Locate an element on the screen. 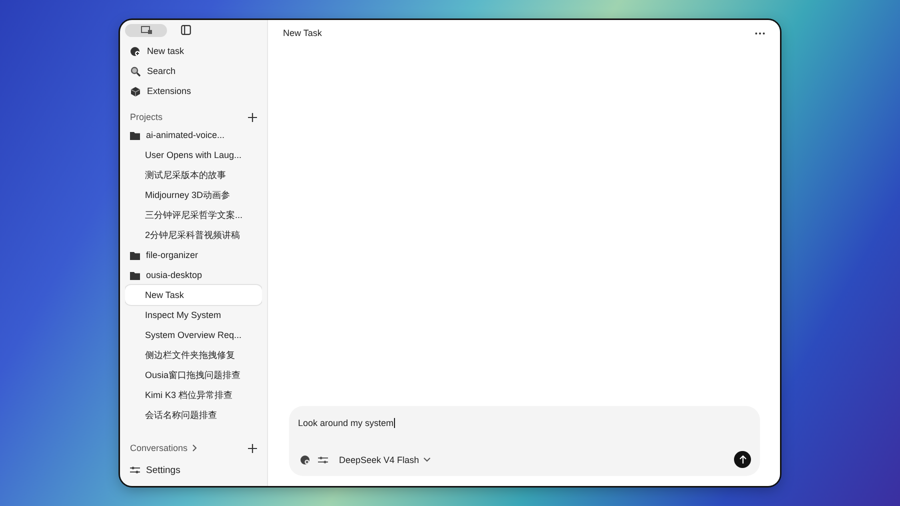 The height and width of the screenshot is (506, 900). task-item: New Task is located at coordinates (193, 295).